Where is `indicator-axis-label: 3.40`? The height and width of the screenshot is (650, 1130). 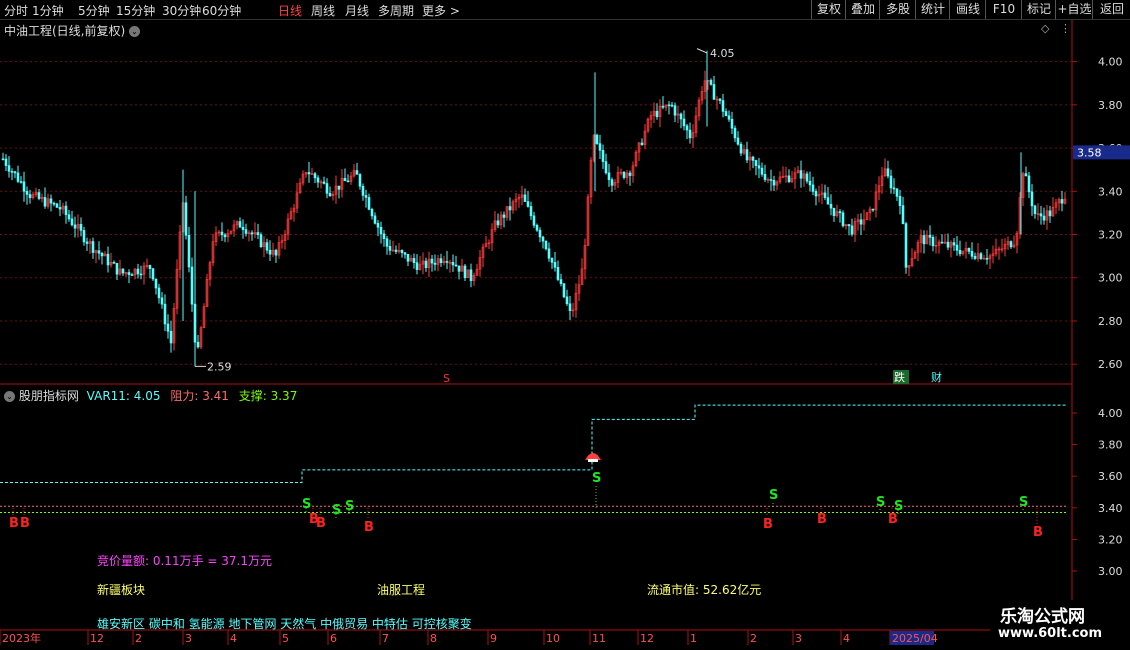
indicator-axis-label: 3.40 is located at coordinates (1110, 508).